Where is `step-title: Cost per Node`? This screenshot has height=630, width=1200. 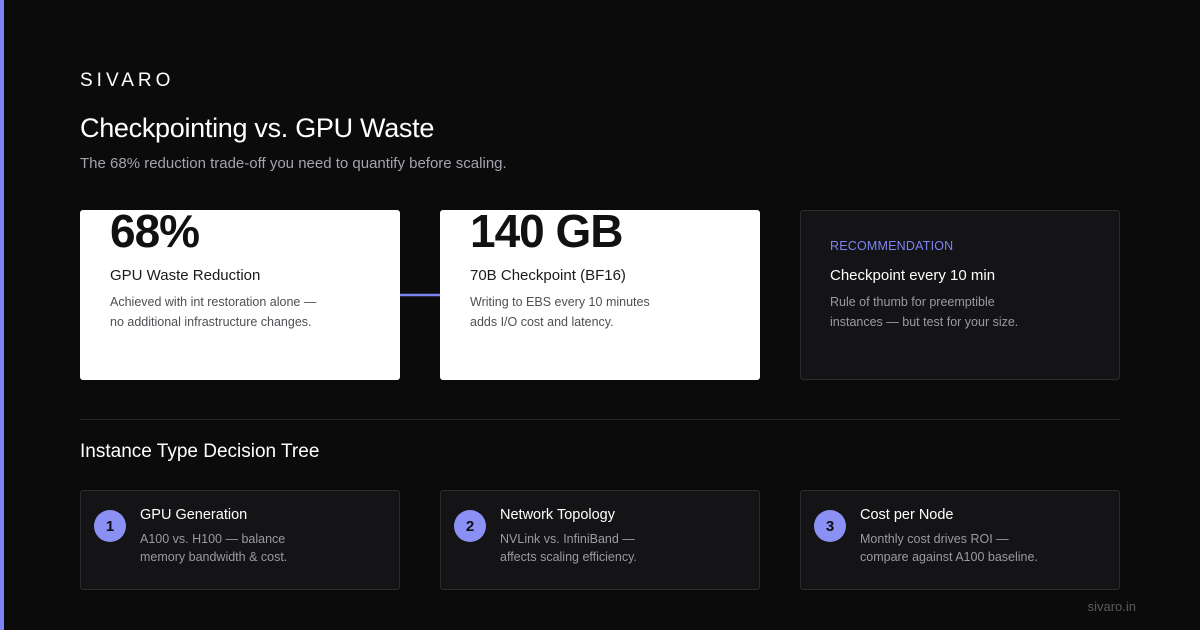 step-title: Cost per Node is located at coordinates (907, 515).